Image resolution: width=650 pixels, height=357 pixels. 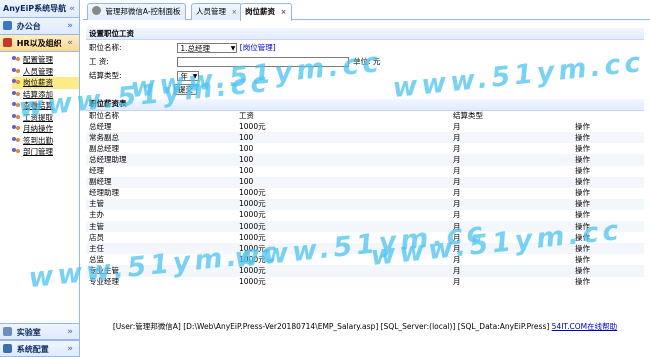 What do you see at coordinates (45, 60) in the screenshot?
I see `sidebar-item: 配置管理` at bounding box center [45, 60].